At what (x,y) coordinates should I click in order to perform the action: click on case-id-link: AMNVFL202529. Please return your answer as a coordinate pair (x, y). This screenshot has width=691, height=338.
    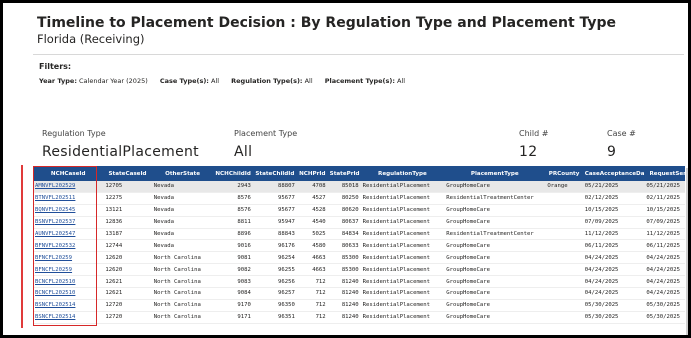
    Looking at the image, I should click on (68, 187).